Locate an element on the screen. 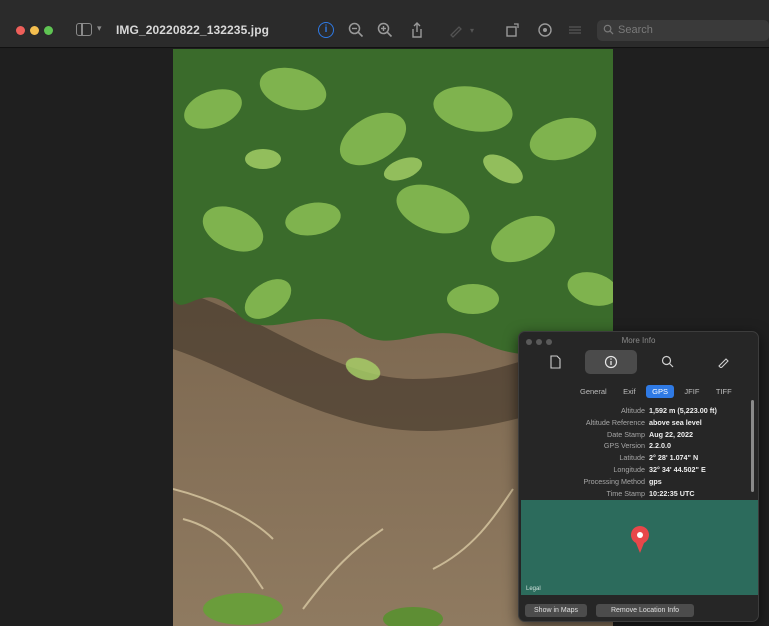  metadata-row: Latitude 2° 28' 1.074" N is located at coordinates (638, 458).